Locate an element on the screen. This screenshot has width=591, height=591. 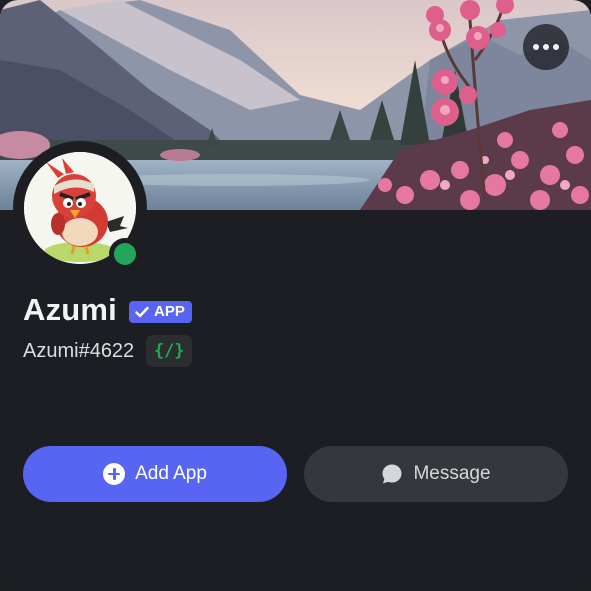
message-button: Message is located at coordinates (436, 474).